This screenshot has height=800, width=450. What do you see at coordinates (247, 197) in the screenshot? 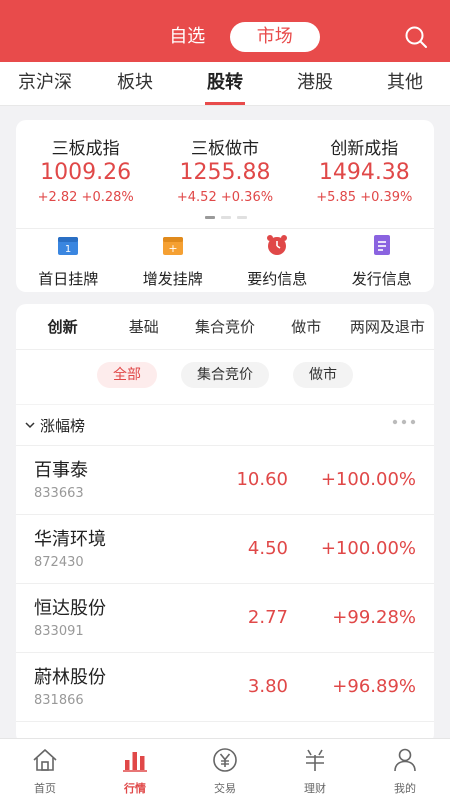
I see `index-change-pct: +0.36%` at bounding box center [247, 197].